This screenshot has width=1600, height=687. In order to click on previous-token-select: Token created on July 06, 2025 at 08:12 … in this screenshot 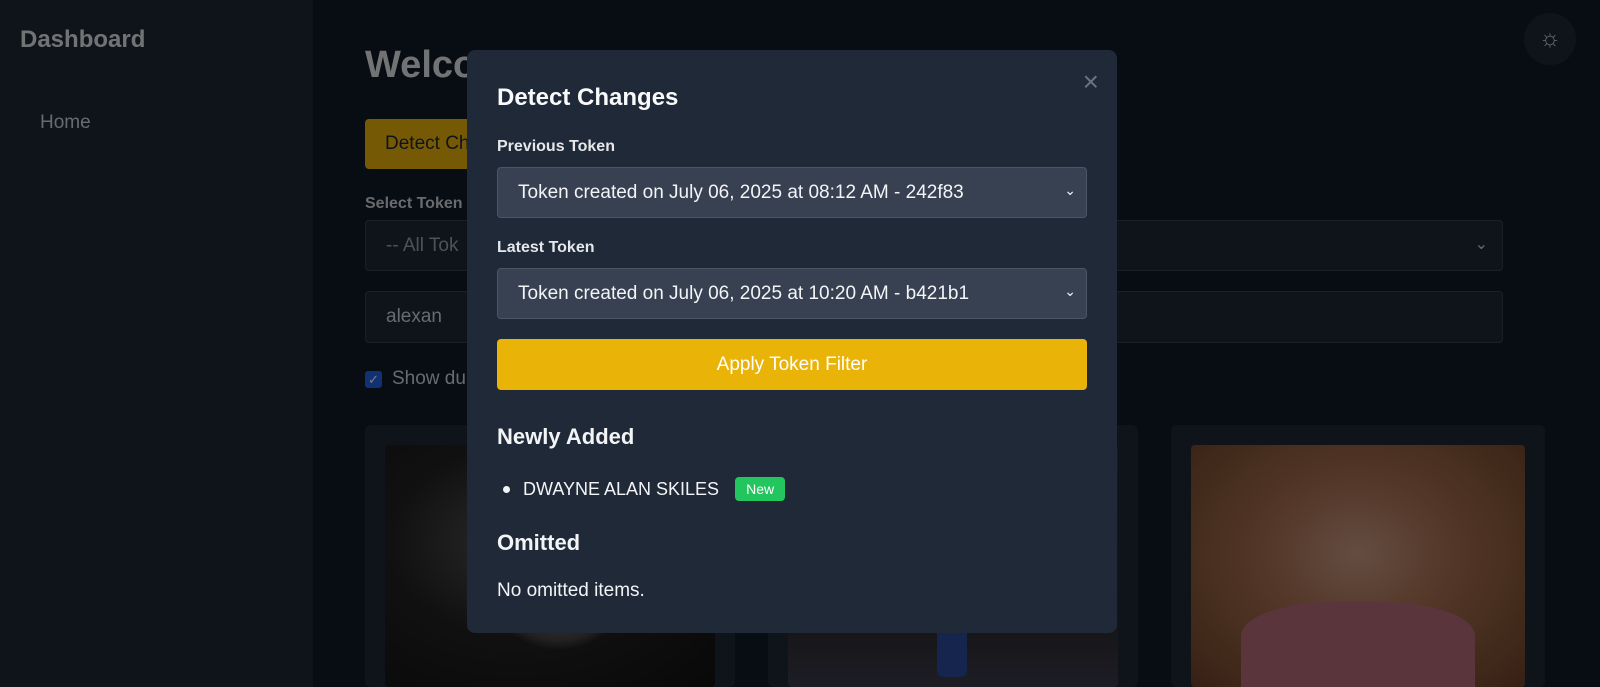, I will do `click(792, 192)`.